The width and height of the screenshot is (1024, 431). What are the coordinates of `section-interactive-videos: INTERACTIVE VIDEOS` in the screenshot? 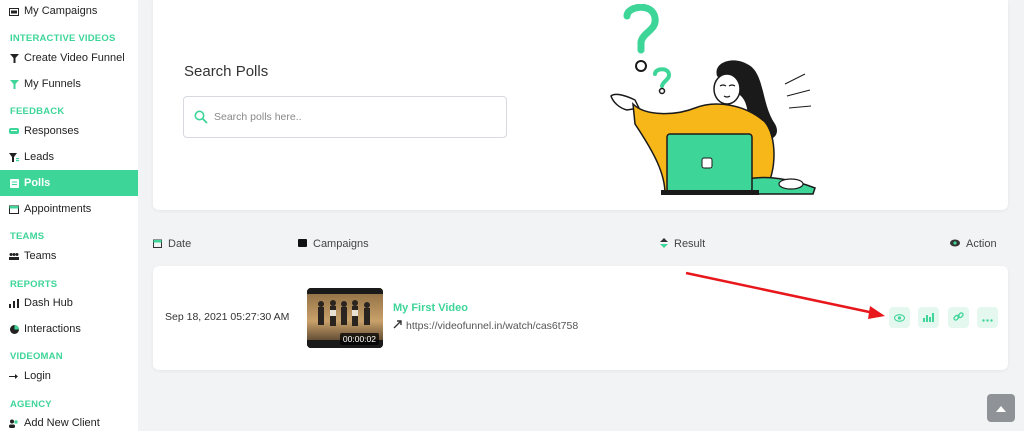 It's located at (63, 38).